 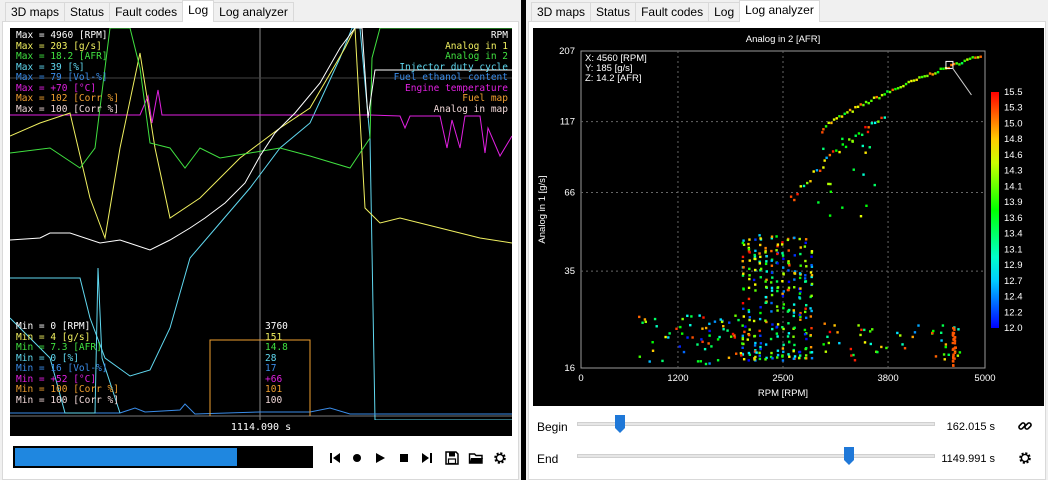 I want to click on analyzer-settings-button, so click(x=1025, y=458).